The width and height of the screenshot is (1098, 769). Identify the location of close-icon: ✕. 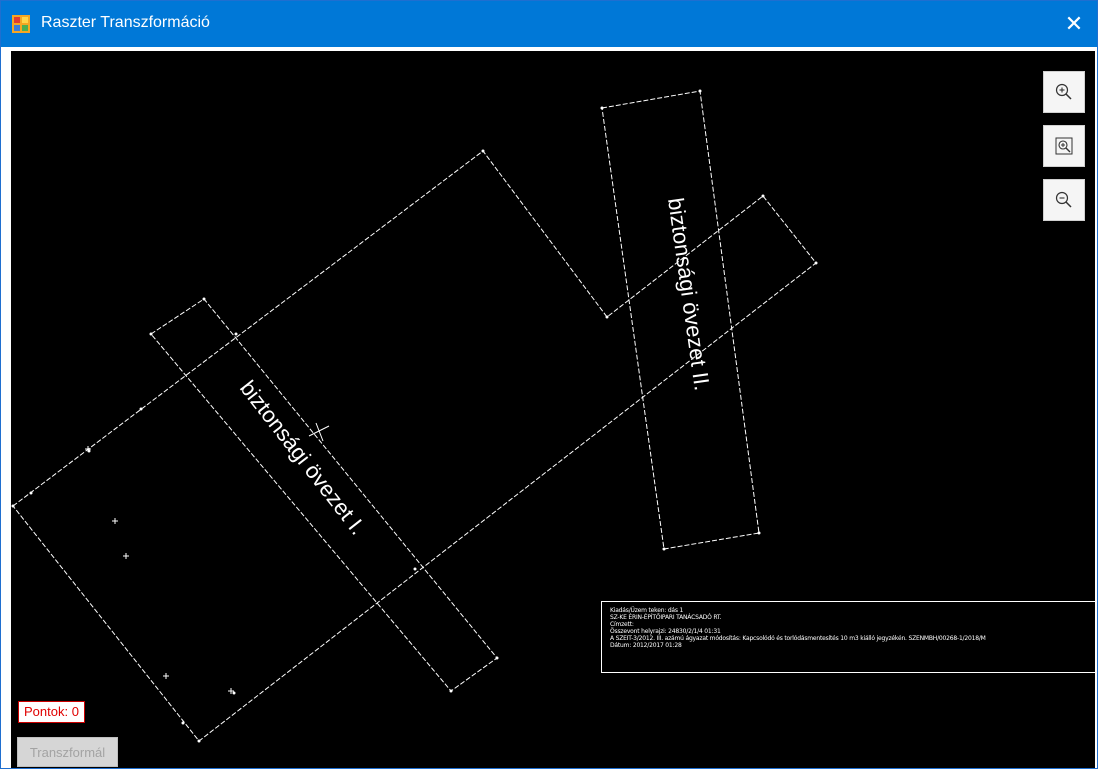
(1074, 23).